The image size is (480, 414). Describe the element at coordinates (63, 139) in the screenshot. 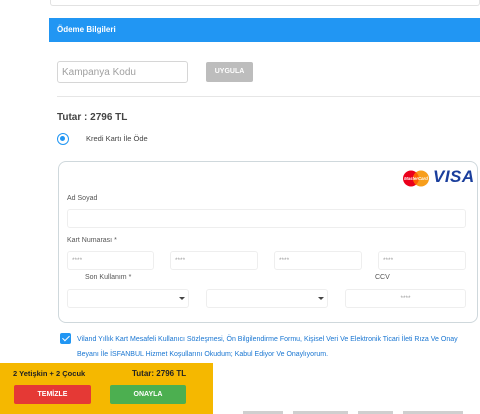

I see `credit-card-radio` at that location.